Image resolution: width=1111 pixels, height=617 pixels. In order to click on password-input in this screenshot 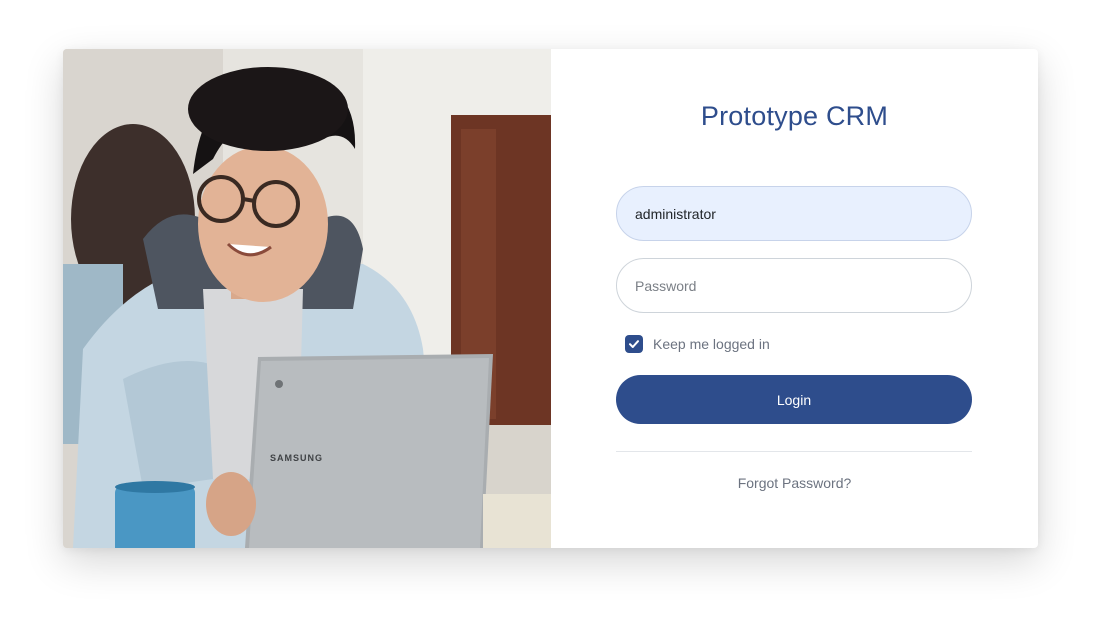, I will do `click(794, 285)`.